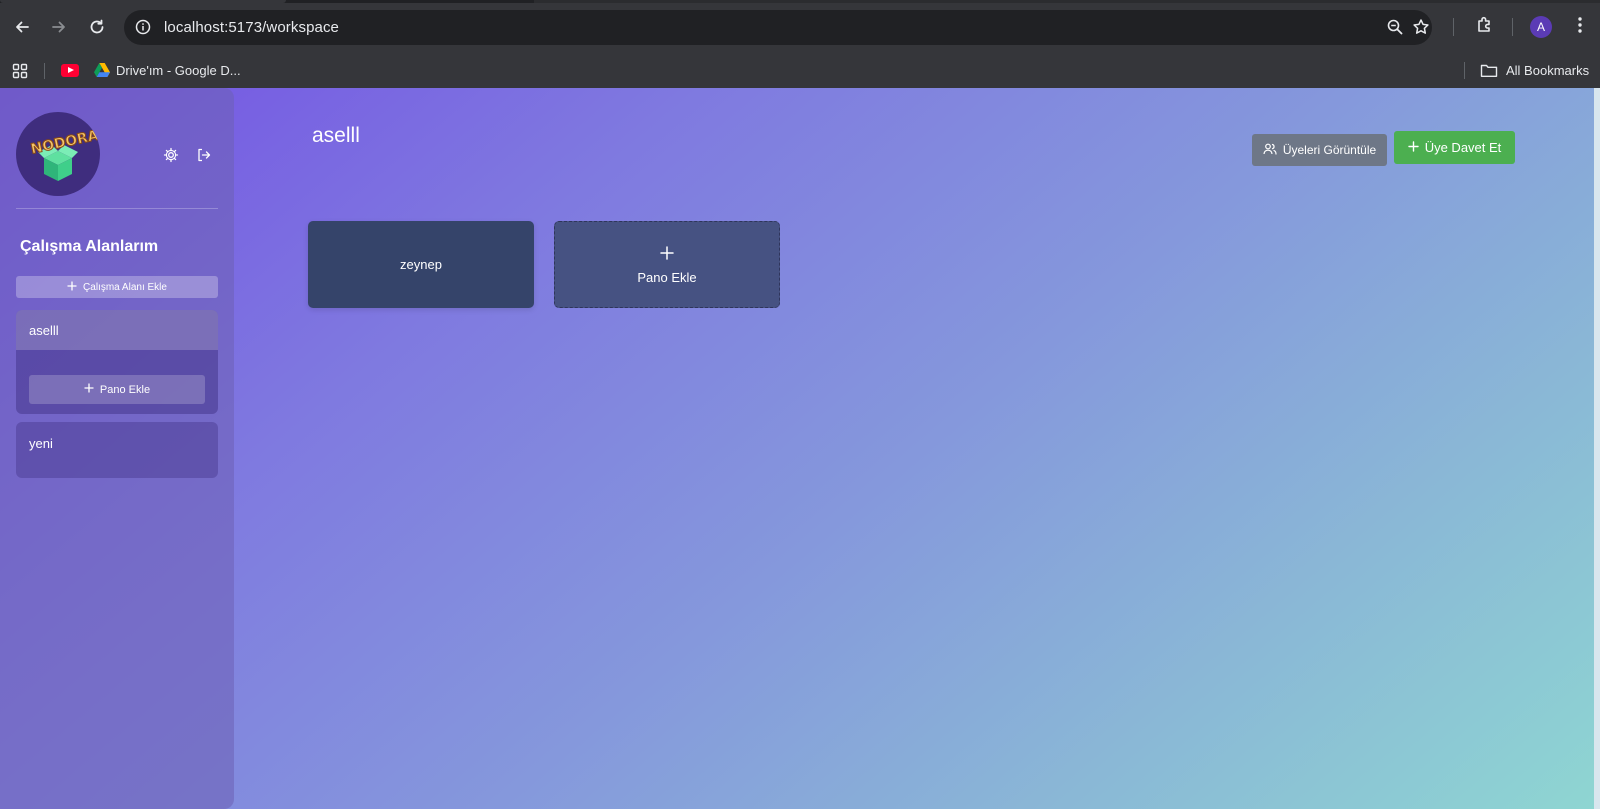  I want to click on profile-avatar: A, so click(1541, 27).